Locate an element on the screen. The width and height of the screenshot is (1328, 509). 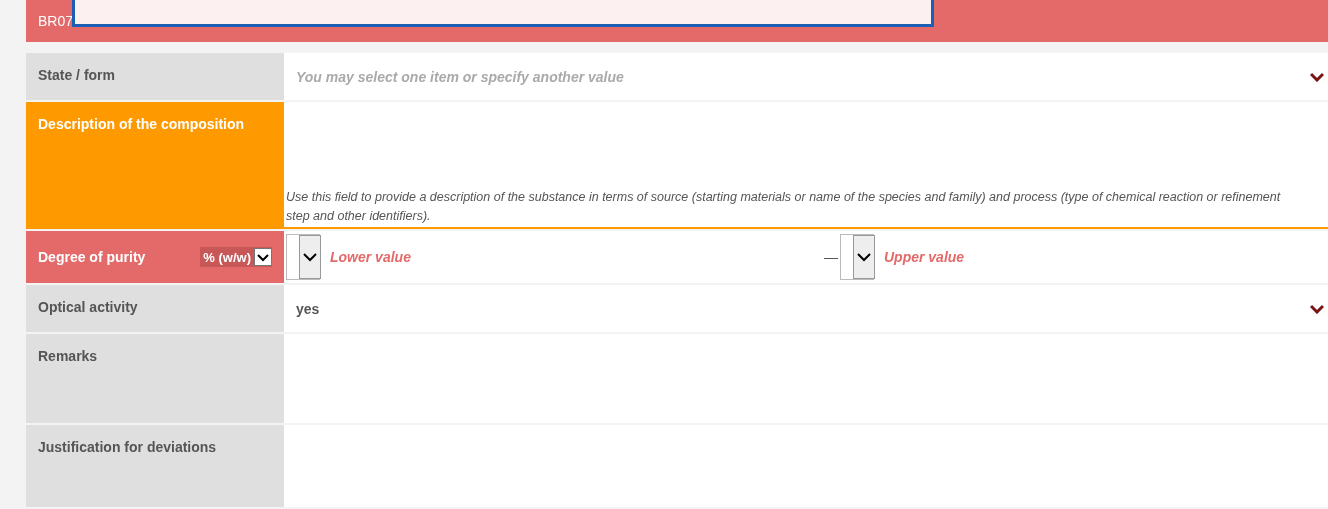
field-hint: Use this field to provide a description of the substance in terms of source (starting materials or name of the species and family) and process (type of chemical reaction or refinement step and other identifiers). is located at coordinates (784, 207).